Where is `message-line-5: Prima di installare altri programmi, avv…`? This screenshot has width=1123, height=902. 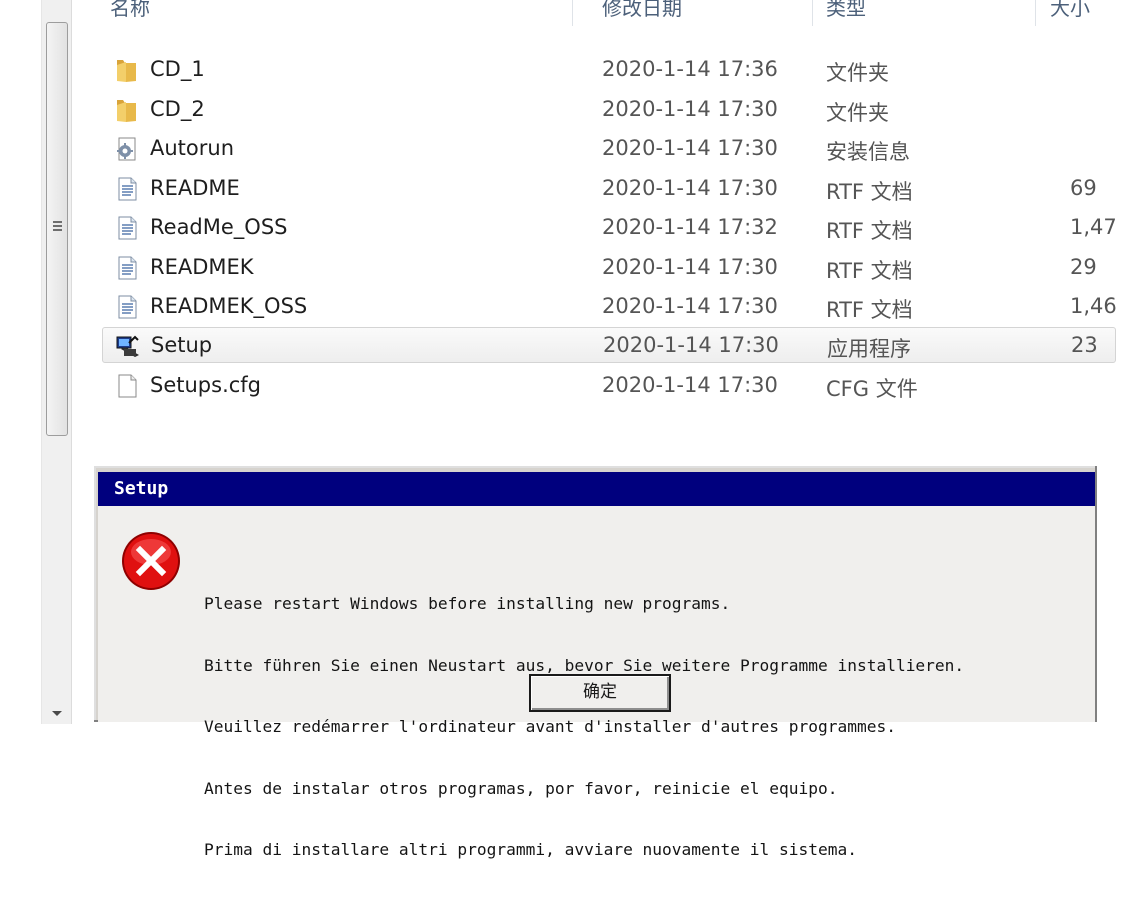
message-line-5: Prima di installare altri programmi, avv… is located at coordinates (530, 849).